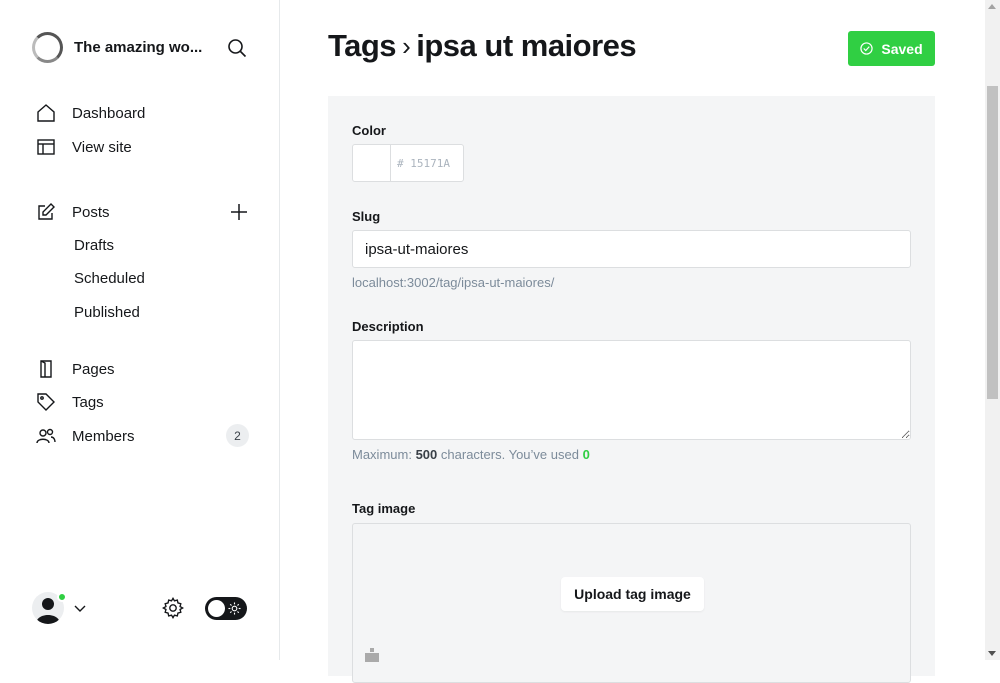 The width and height of the screenshot is (1000, 683). I want to click on nav-published: Published, so click(107, 312).